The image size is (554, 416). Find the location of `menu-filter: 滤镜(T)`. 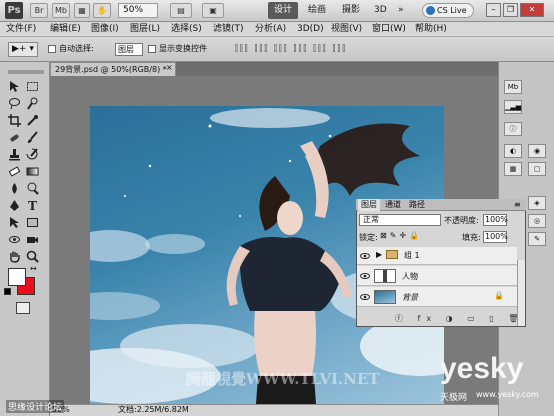

menu-filter: 滤镜(T) is located at coordinates (228, 29).